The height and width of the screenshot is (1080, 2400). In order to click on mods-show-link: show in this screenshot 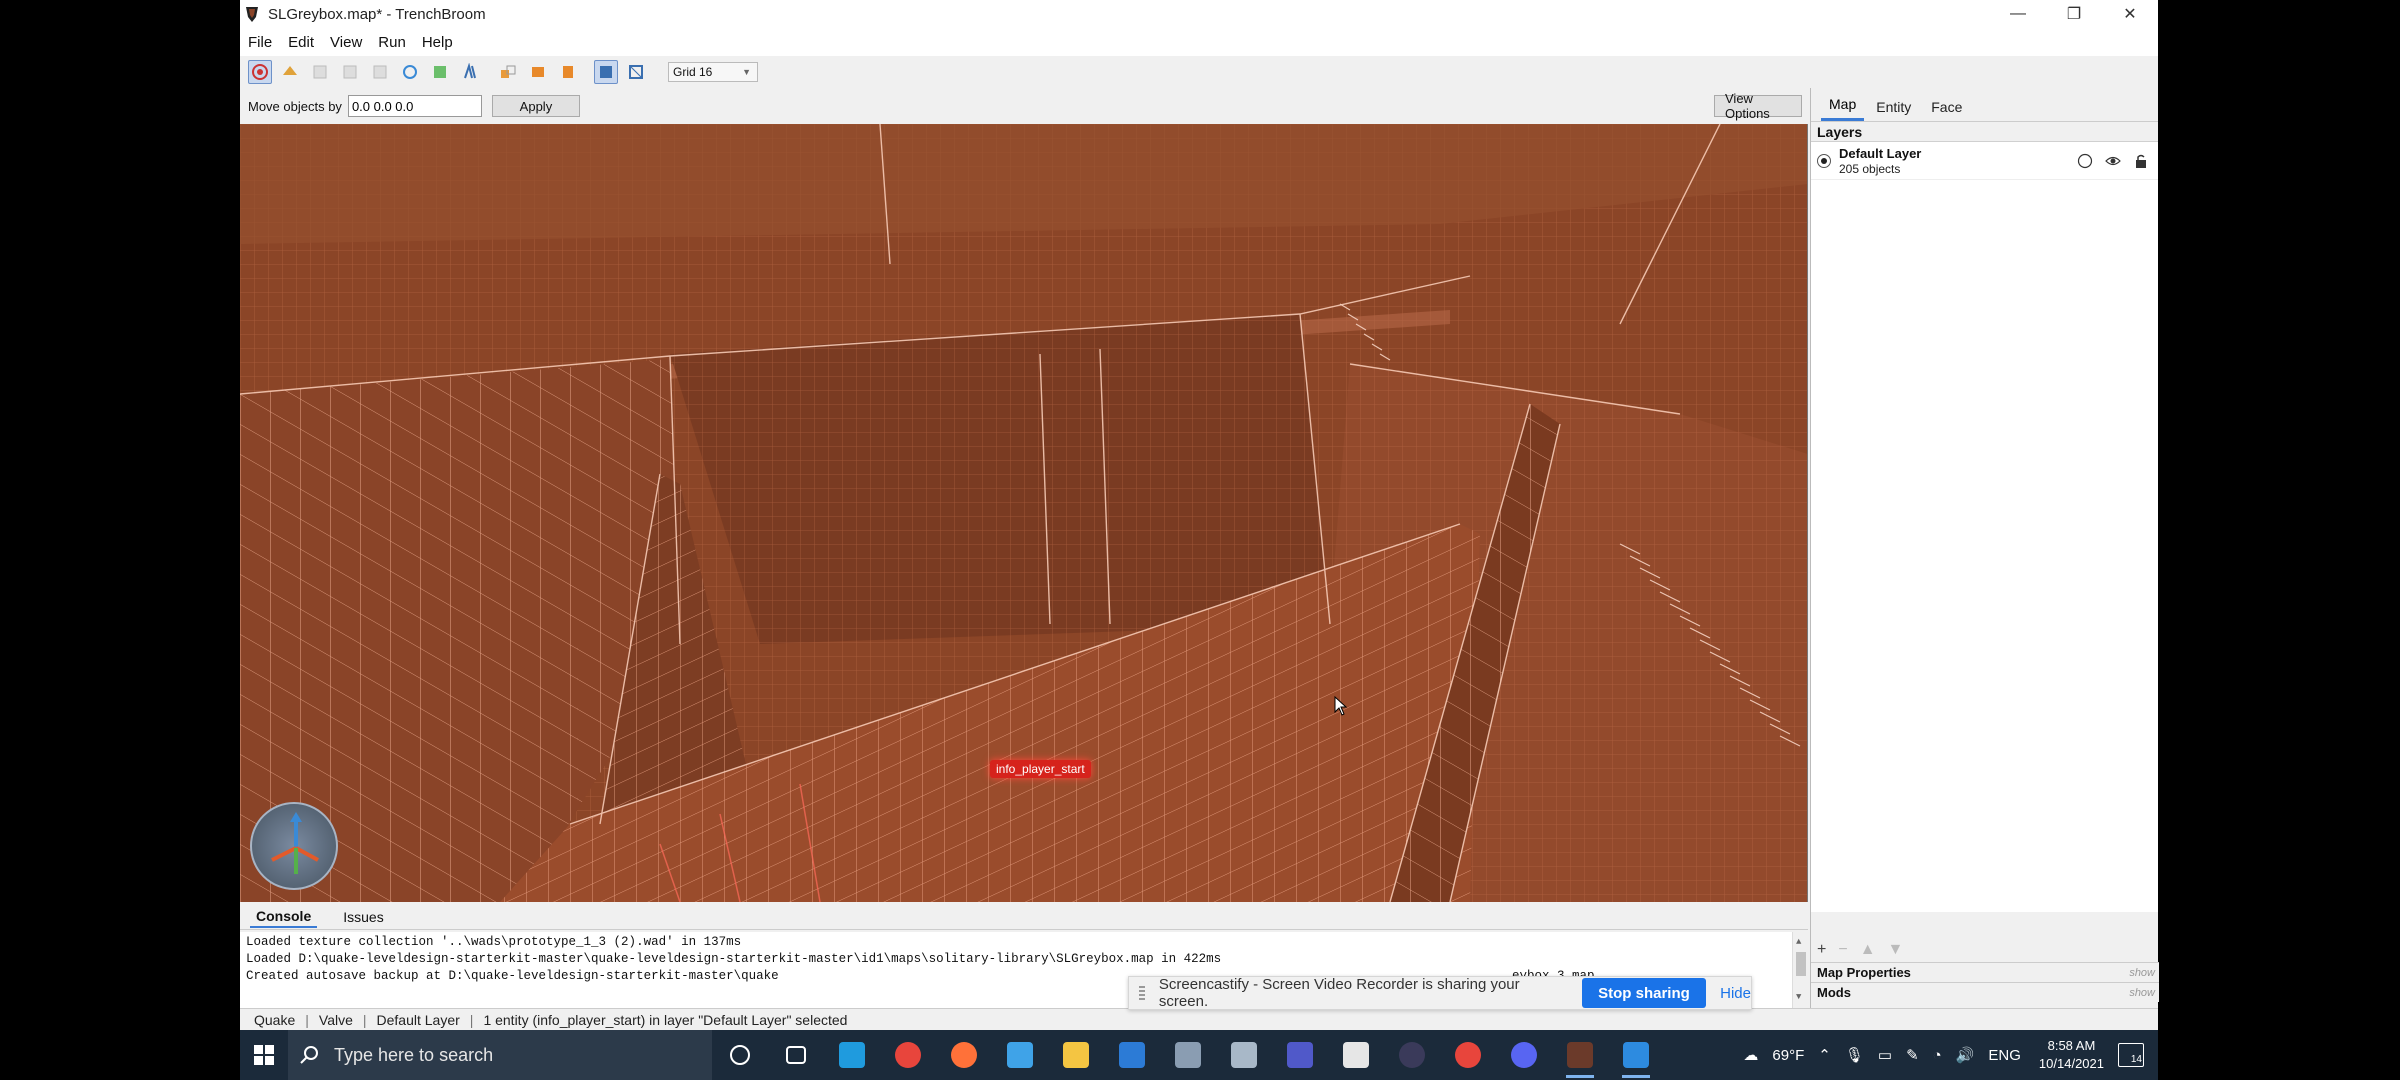, I will do `click(2142, 993)`.